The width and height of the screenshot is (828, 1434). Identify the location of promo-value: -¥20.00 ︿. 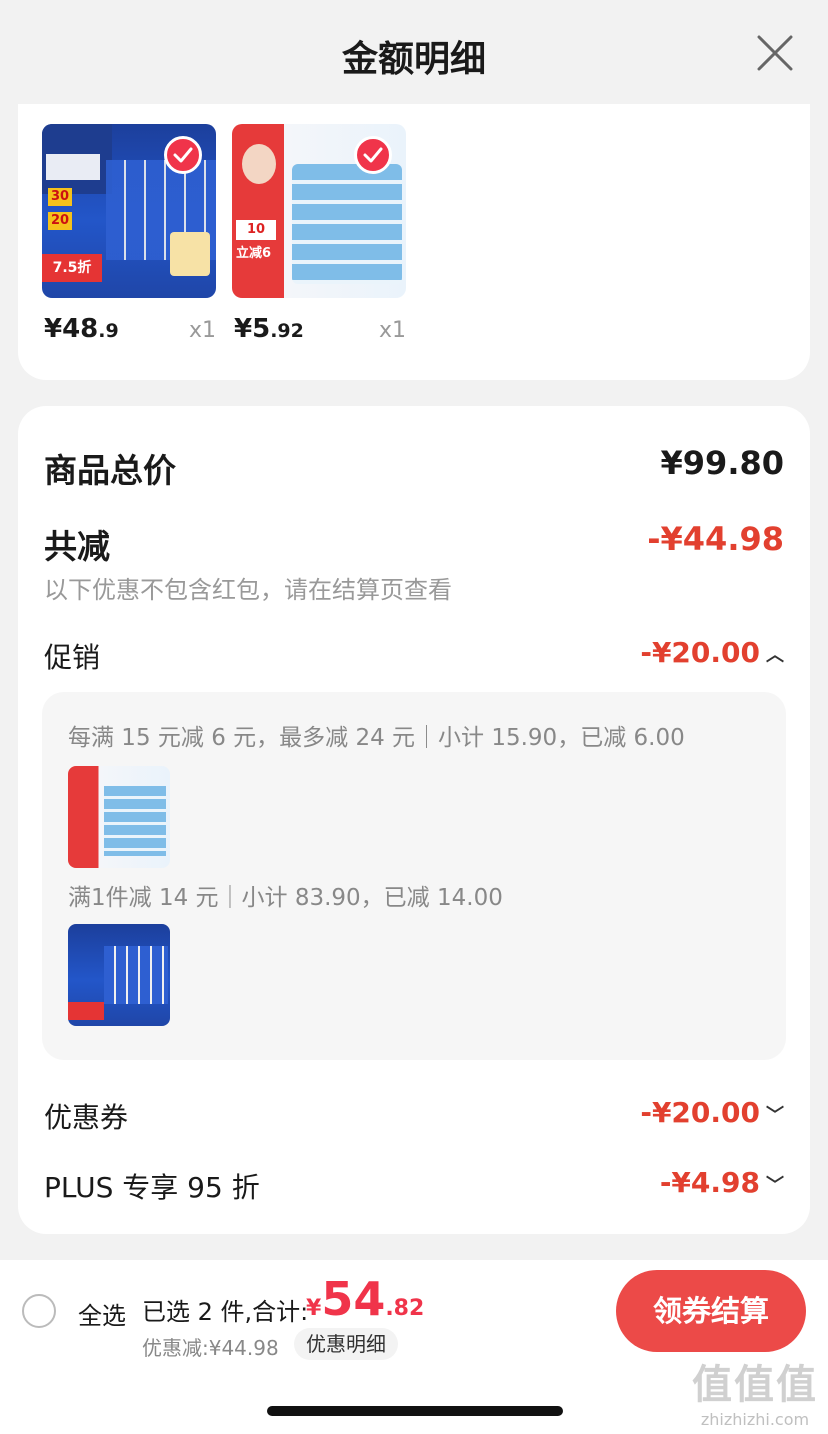
(712, 652).